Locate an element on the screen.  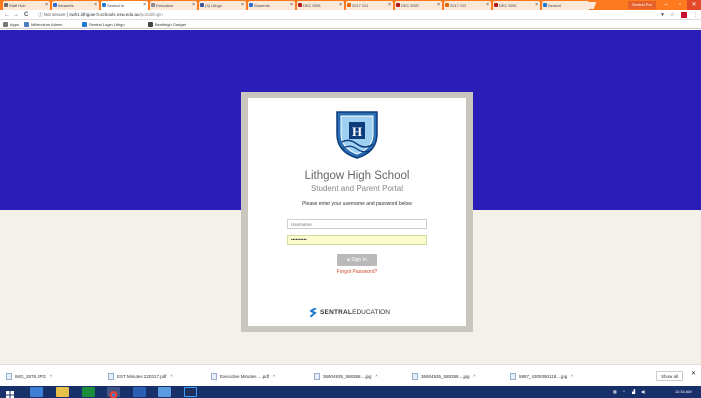
brand-rest: EDUCATION is located at coordinates (371, 313).